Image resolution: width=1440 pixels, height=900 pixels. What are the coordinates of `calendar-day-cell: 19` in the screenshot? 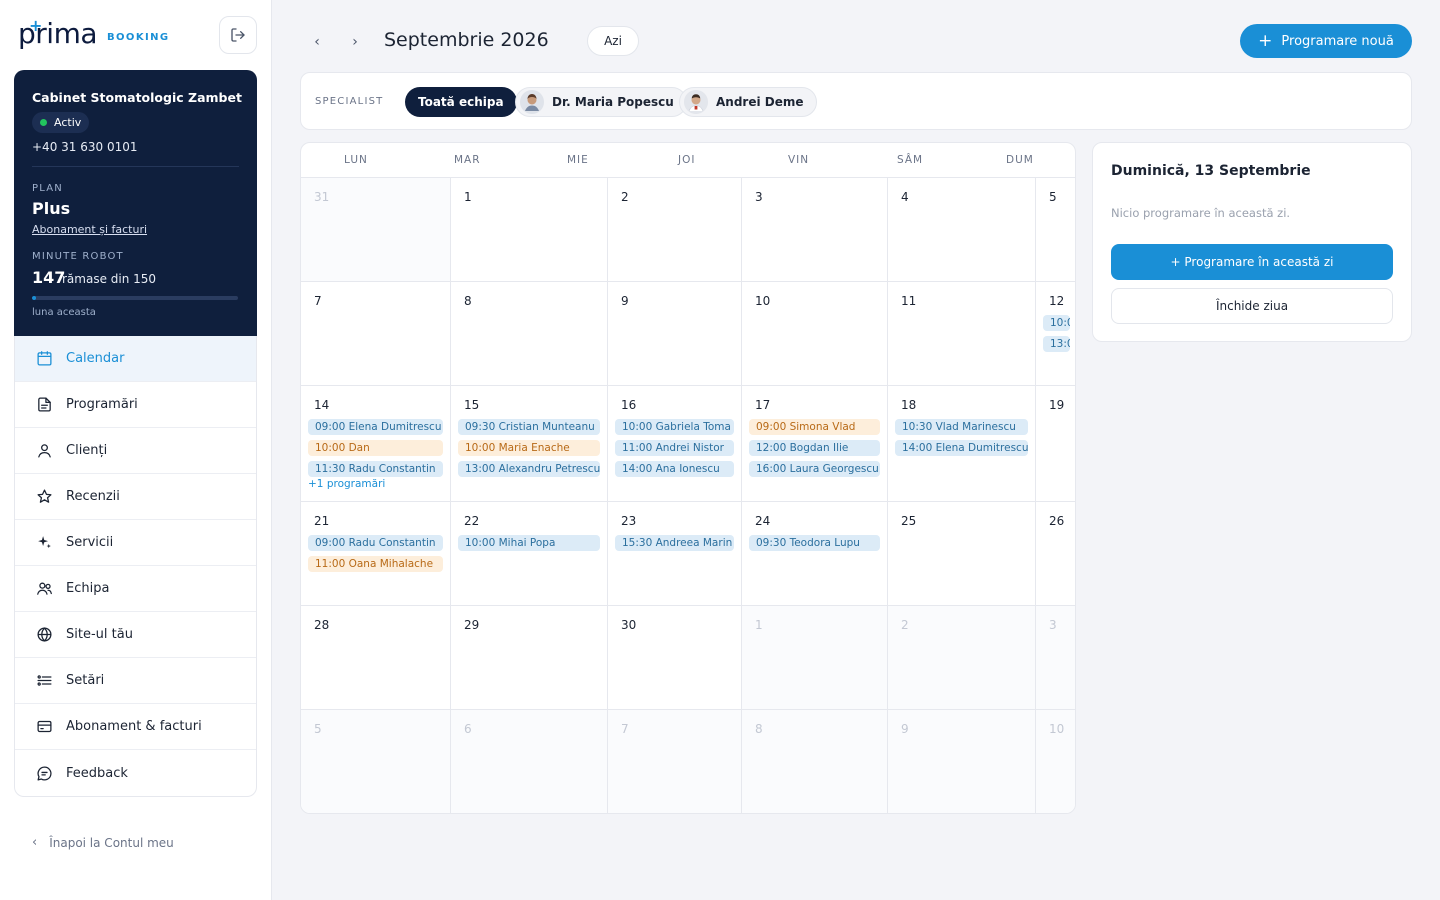 It's located at (1055, 444).